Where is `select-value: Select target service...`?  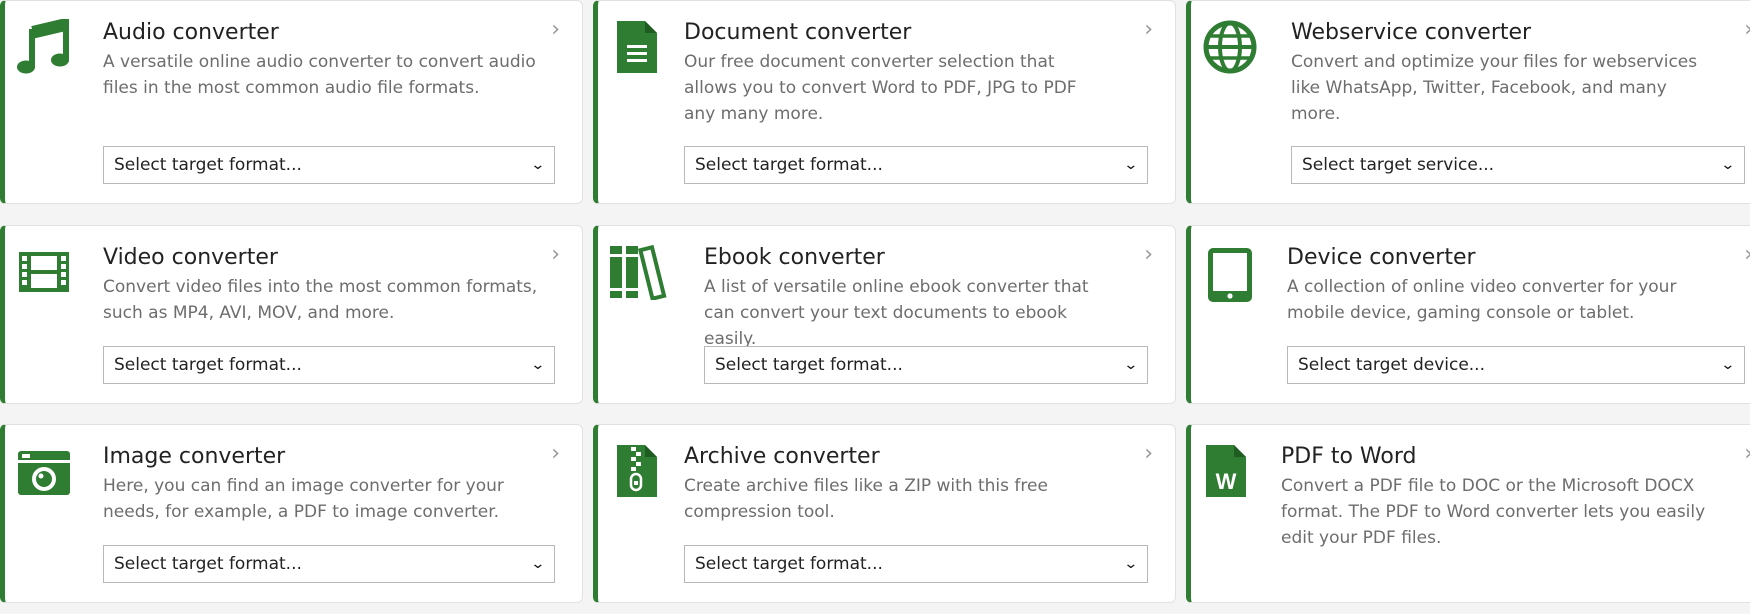
select-value: Select target service... is located at coordinates (1398, 165).